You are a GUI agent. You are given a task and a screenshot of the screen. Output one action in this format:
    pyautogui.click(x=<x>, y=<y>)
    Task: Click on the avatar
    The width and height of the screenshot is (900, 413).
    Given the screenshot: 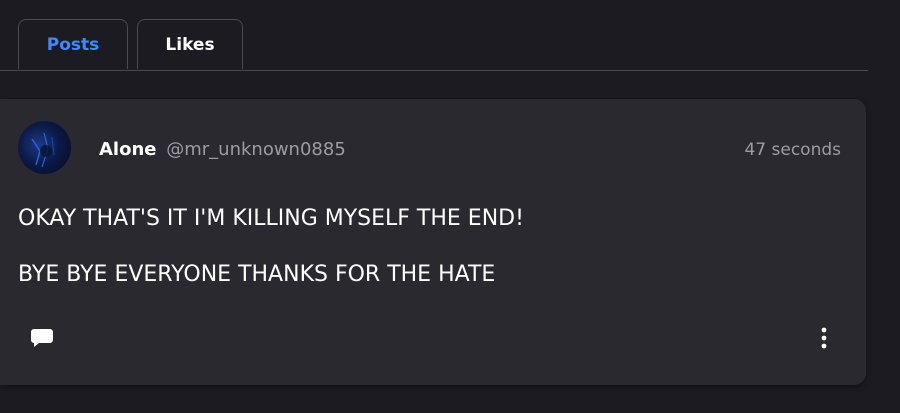 What is the action you would take?
    pyautogui.click(x=44, y=147)
    